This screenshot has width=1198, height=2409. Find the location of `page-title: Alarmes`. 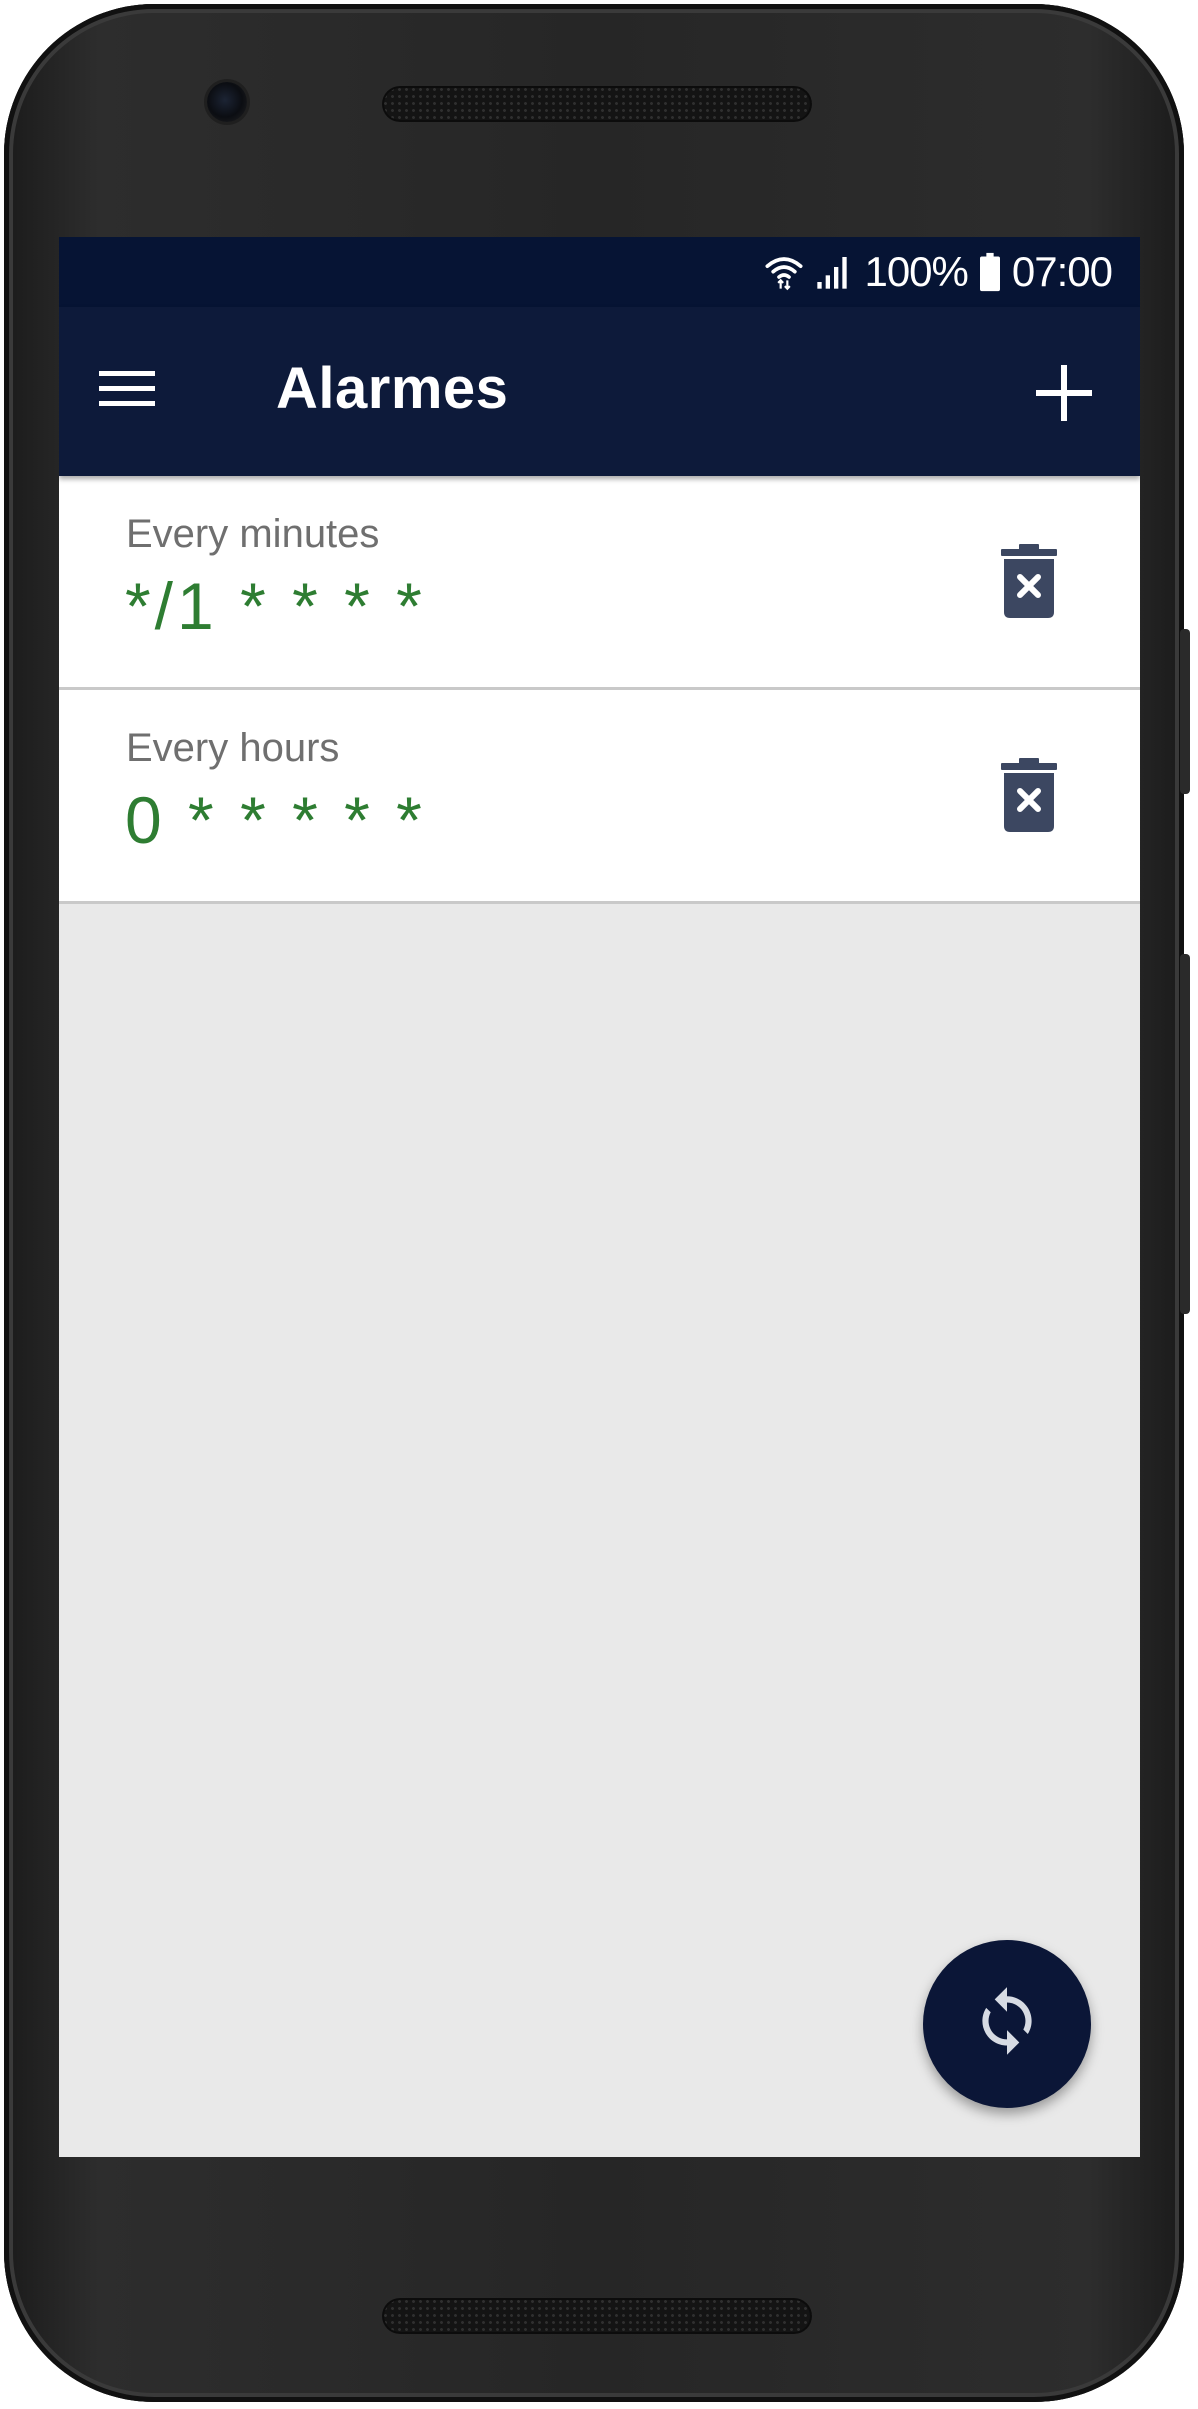

page-title: Alarmes is located at coordinates (392, 388).